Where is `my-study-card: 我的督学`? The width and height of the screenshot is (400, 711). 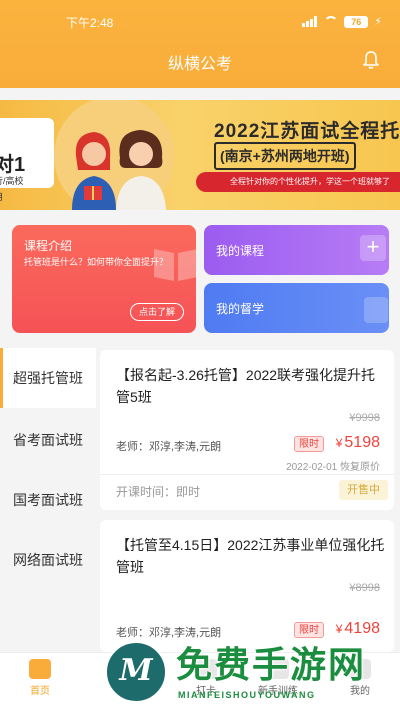
my-study-card: 我的督学 is located at coordinates (296, 308).